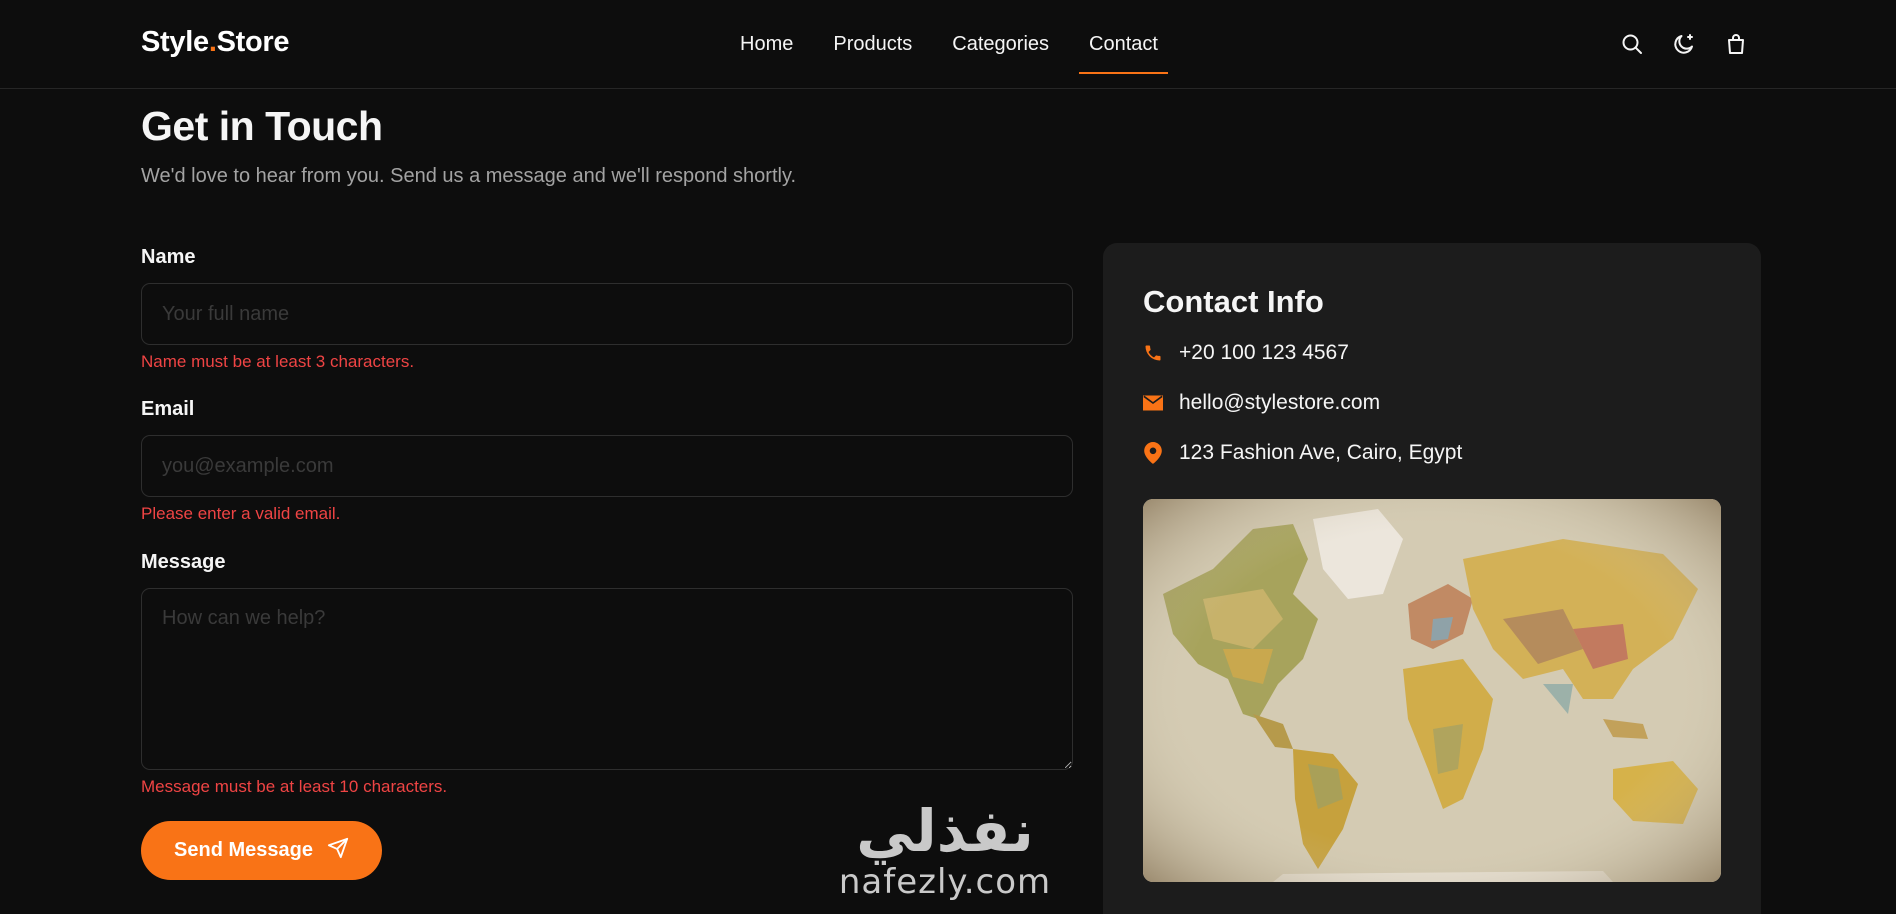 This screenshot has width=1896, height=914. I want to click on brand-name-part1: Style, so click(175, 42).